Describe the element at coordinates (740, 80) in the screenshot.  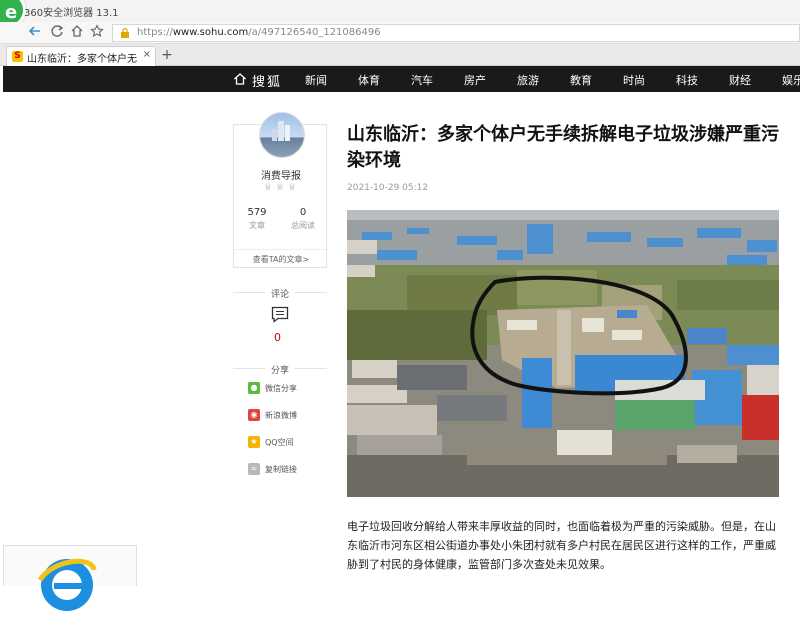
I see `nav-item: 财经` at that location.